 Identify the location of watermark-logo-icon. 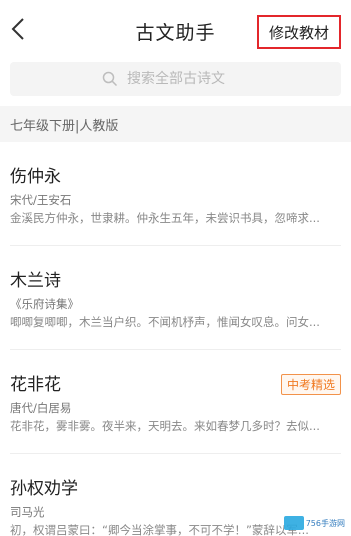
(293, 523).